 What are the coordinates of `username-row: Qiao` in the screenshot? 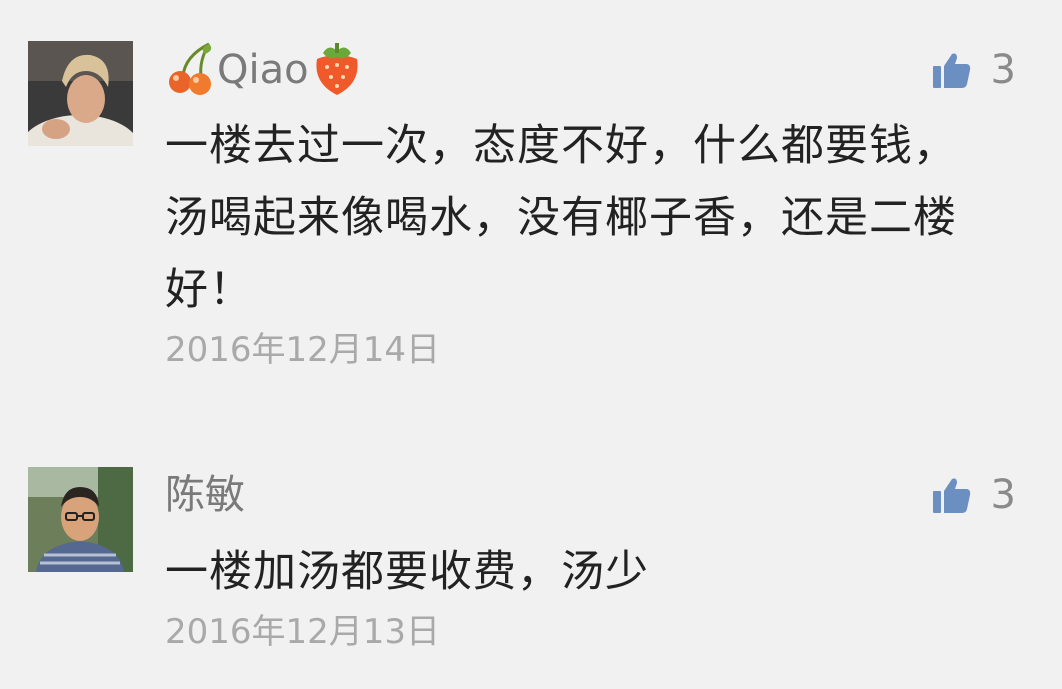 It's located at (265, 70).